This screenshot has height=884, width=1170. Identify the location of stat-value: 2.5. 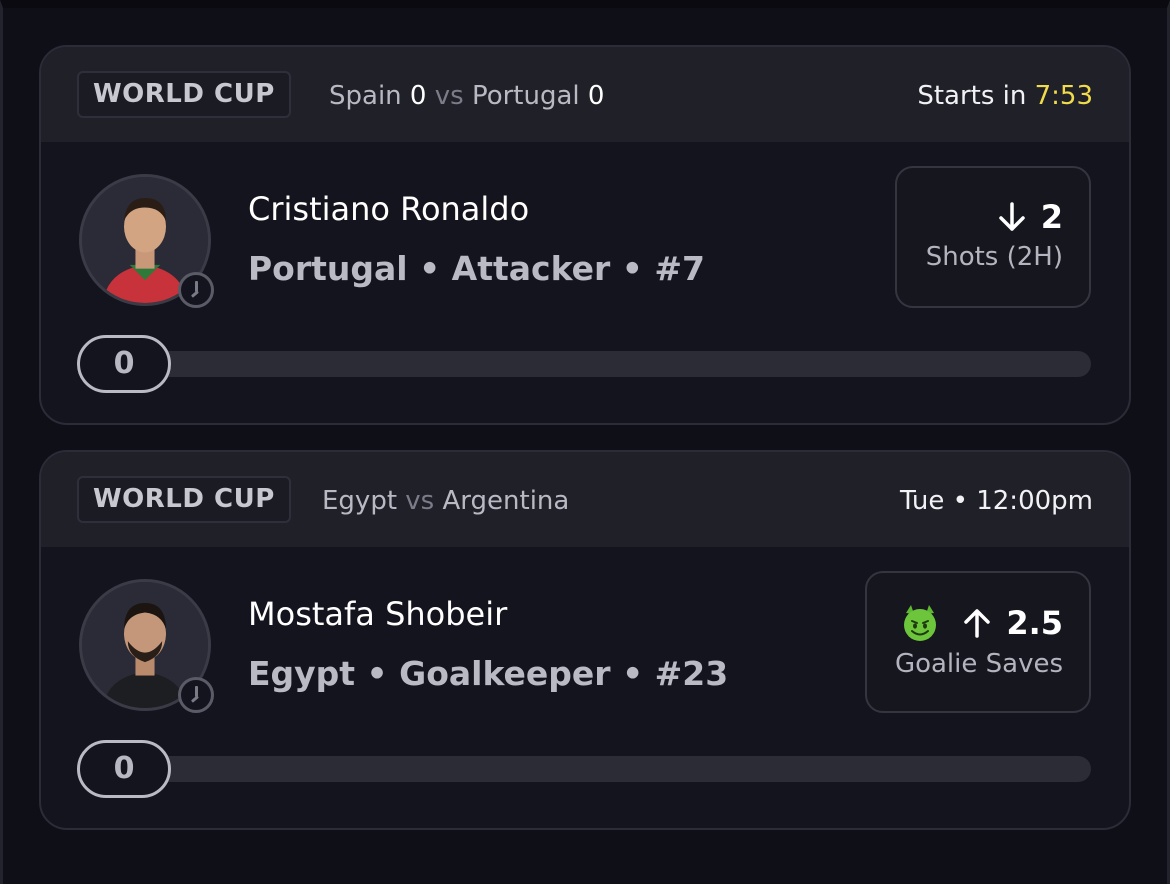
(1034, 623).